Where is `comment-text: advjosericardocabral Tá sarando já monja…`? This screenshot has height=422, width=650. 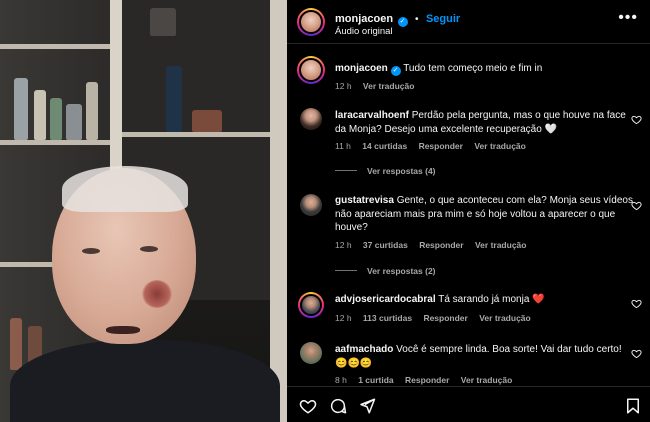
comment-text: advjosericardocabral Tá sarando já monja… is located at coordinates (485, 300).